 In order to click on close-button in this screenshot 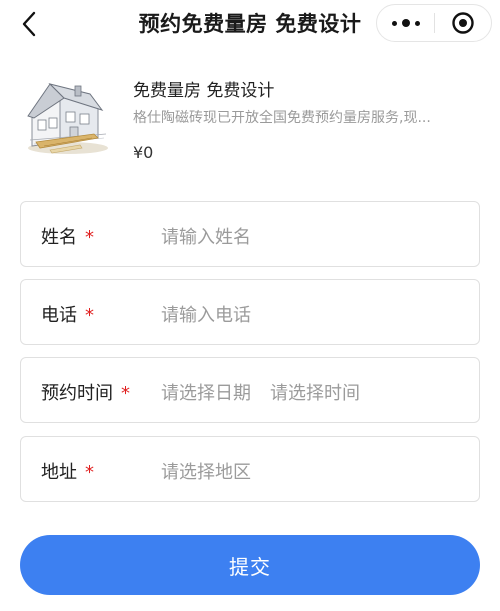, I will do `click(463, 23)`.